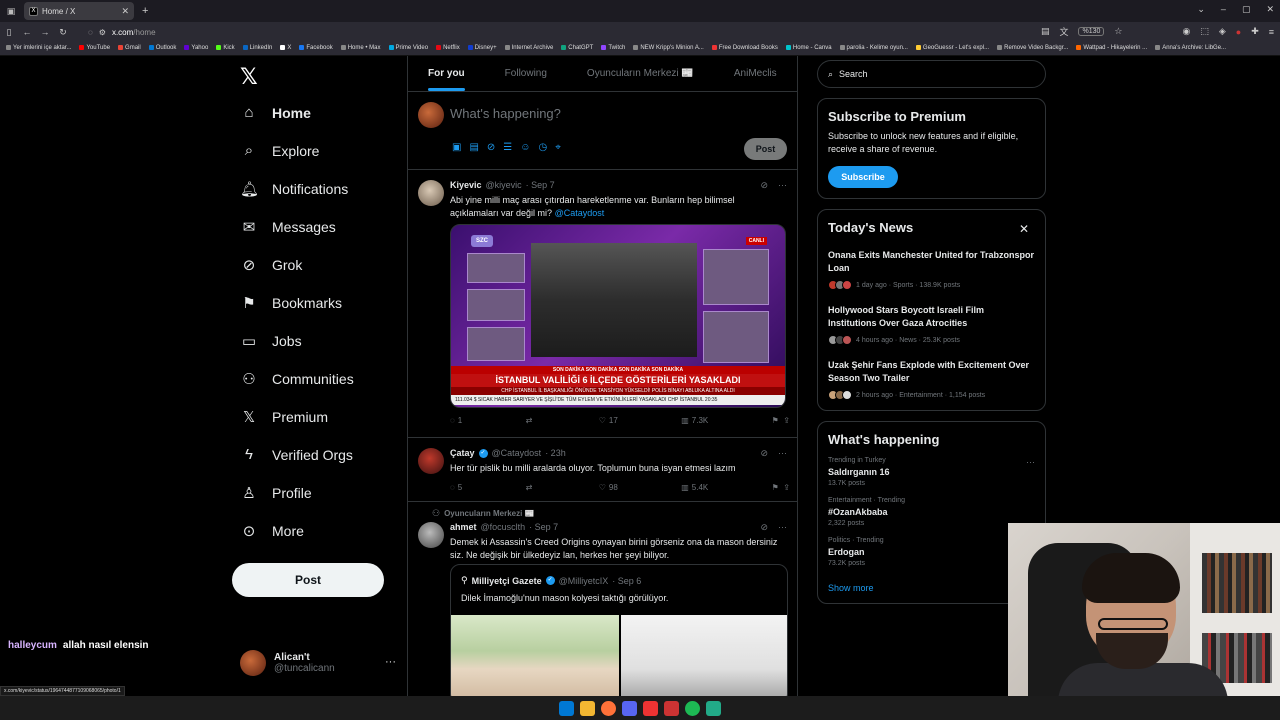  What do you see at coordinates (196, 48) in the screenshot?
I see `bookmark-item: Yahoo` at bounding box center [196, 48].